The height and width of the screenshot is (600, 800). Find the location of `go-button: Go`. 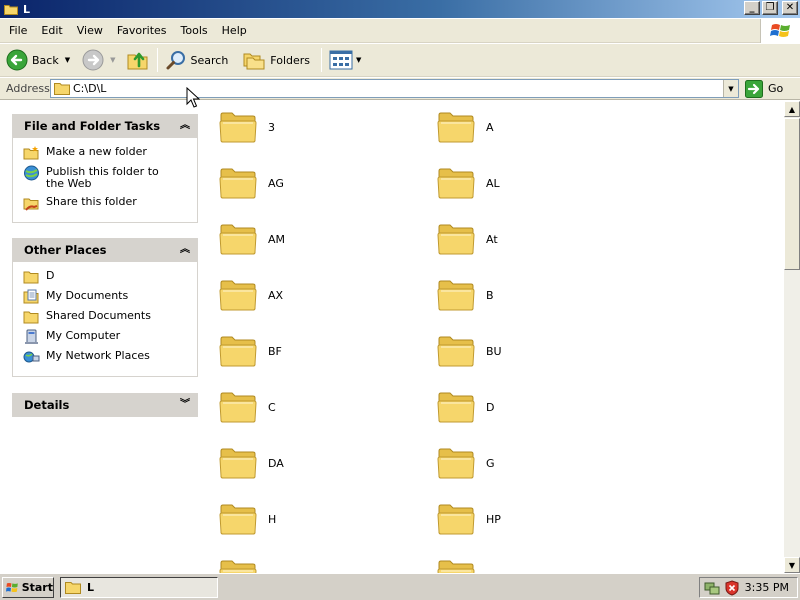

go-button: Go is located at coordinates (764, 88).